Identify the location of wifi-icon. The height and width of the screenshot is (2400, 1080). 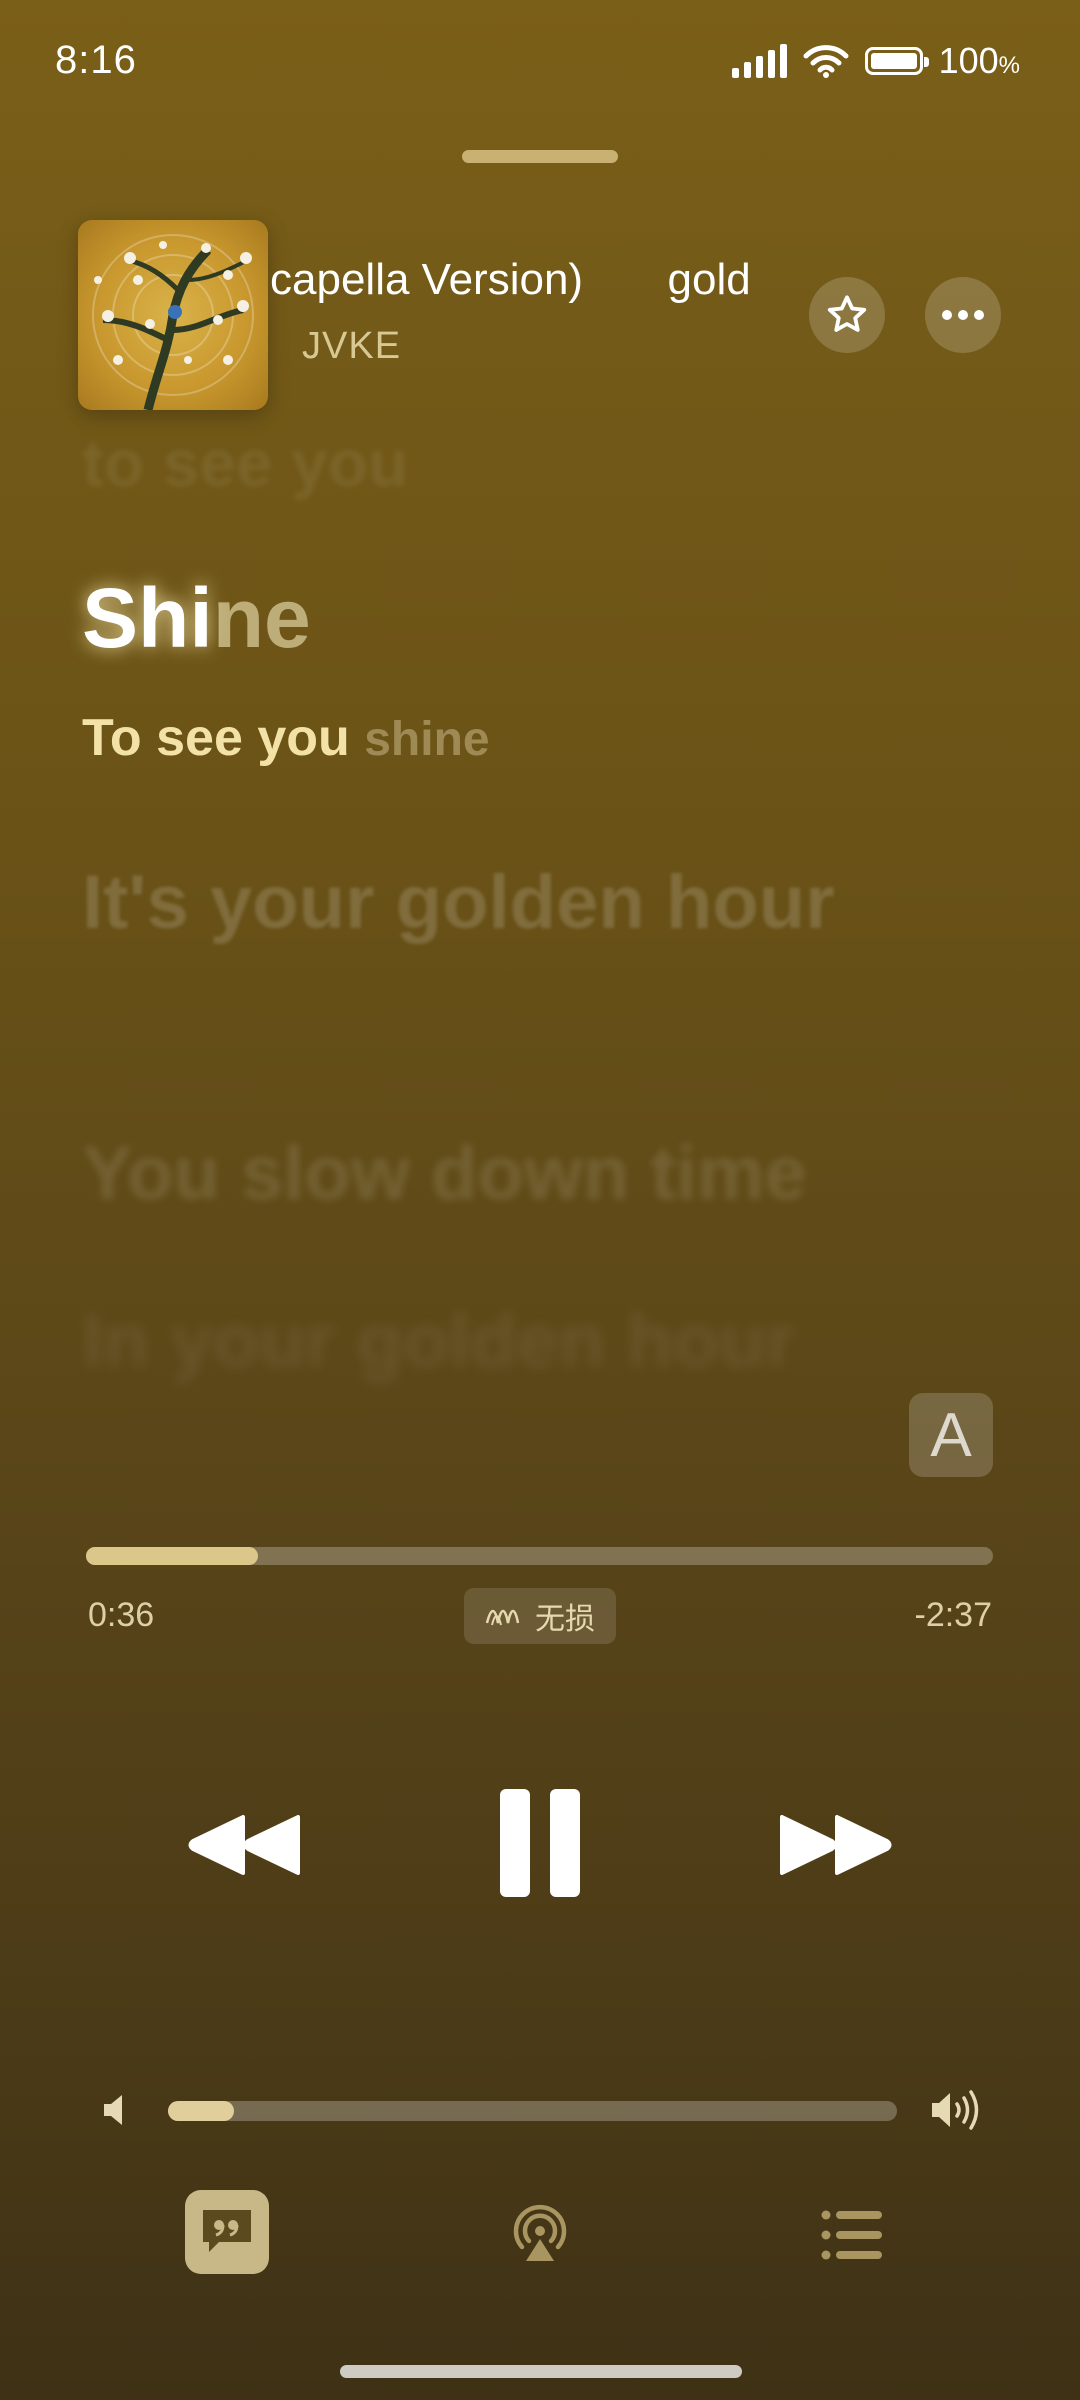
(826, 61).